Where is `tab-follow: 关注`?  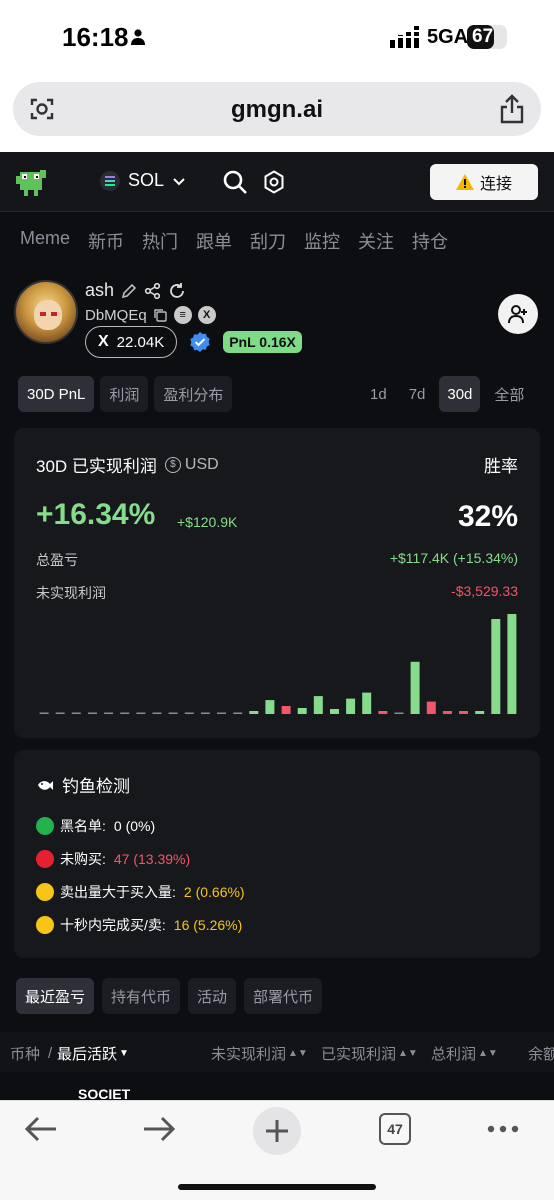 tab-follow: 关注 is located at coordinates (376, 241).